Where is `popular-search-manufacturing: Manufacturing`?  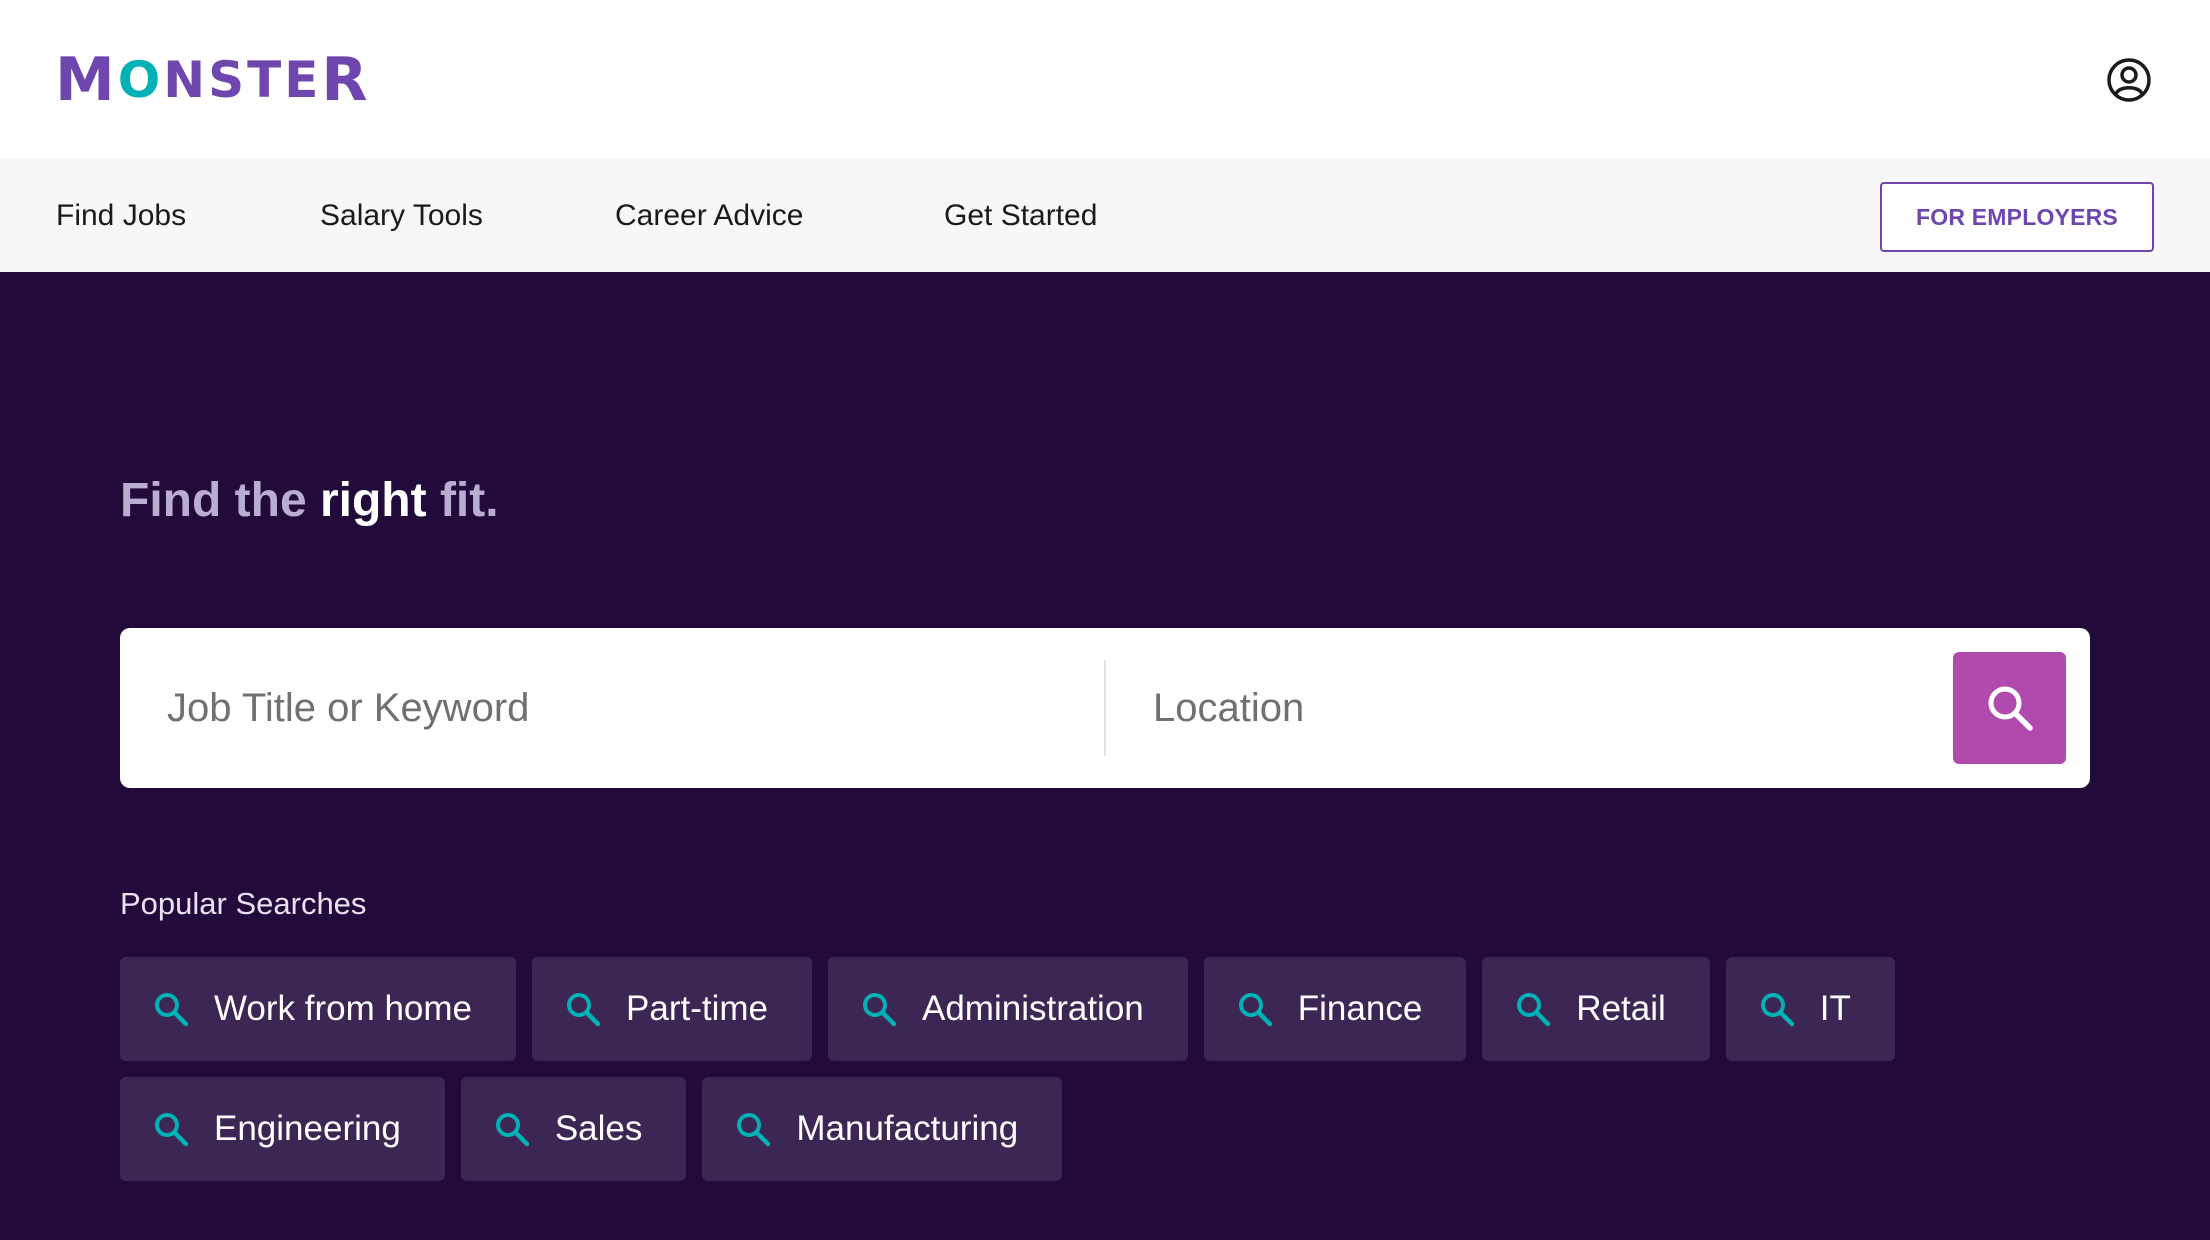 popular-search-manufacturing: Manufacturing is located at coordinates (882, 1129).